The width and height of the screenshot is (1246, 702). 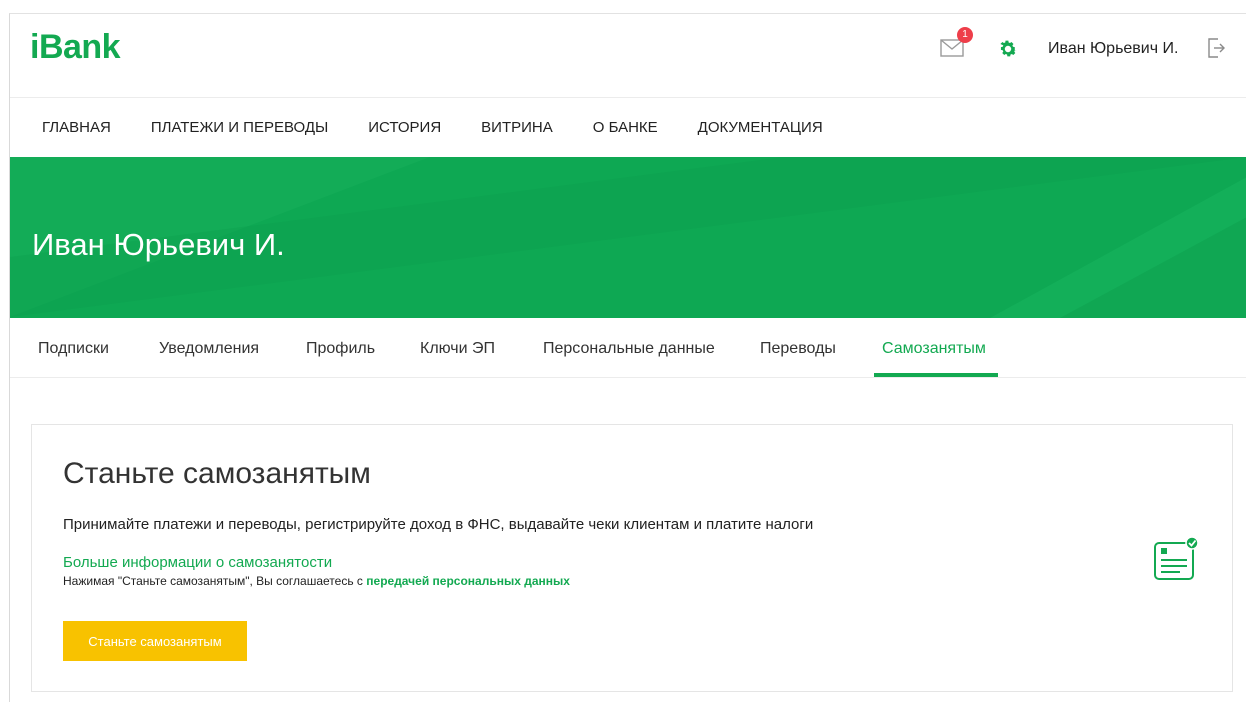 What do you see at coordinates (217, 473) in the screenshot?
I see `card-title: Станьте самозанятым` at bounding box center [217, 473].